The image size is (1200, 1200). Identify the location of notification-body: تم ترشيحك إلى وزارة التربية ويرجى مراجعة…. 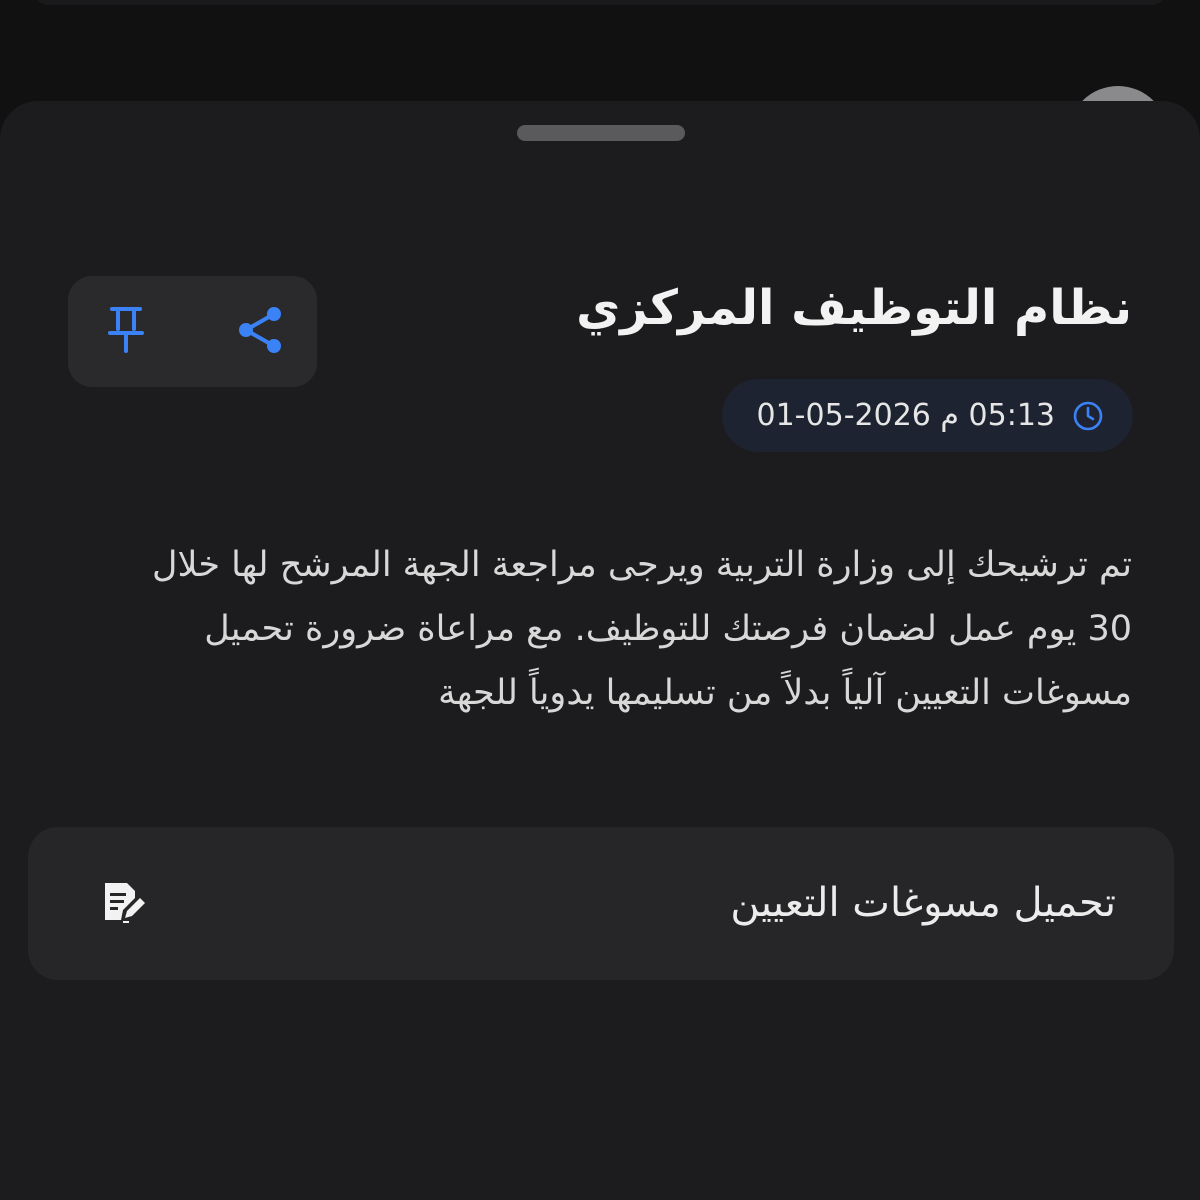
(642, 629).